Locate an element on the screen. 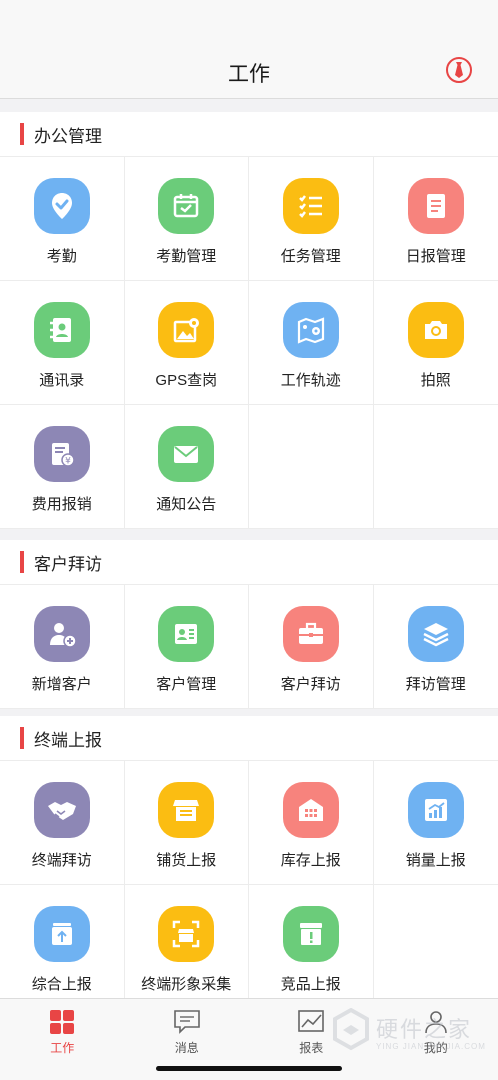  grid-item-work-track: 工作轨迹 is located at coordinates (311, 343).